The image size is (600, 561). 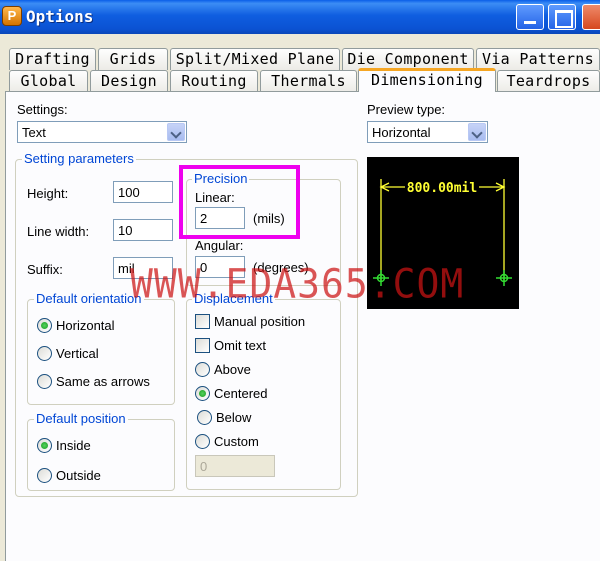 I want to click on outside-option-label: Outside, so click(x=78, y=475).